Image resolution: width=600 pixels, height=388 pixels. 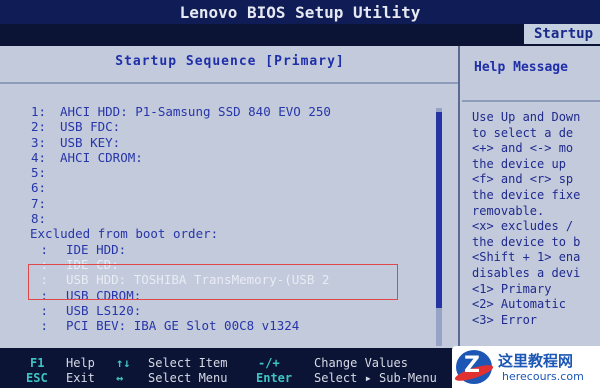 What do you see at coordinates (188, 363) in the screenshot?
I see `updown-label: Select Item` at bounding box center [188, 363].